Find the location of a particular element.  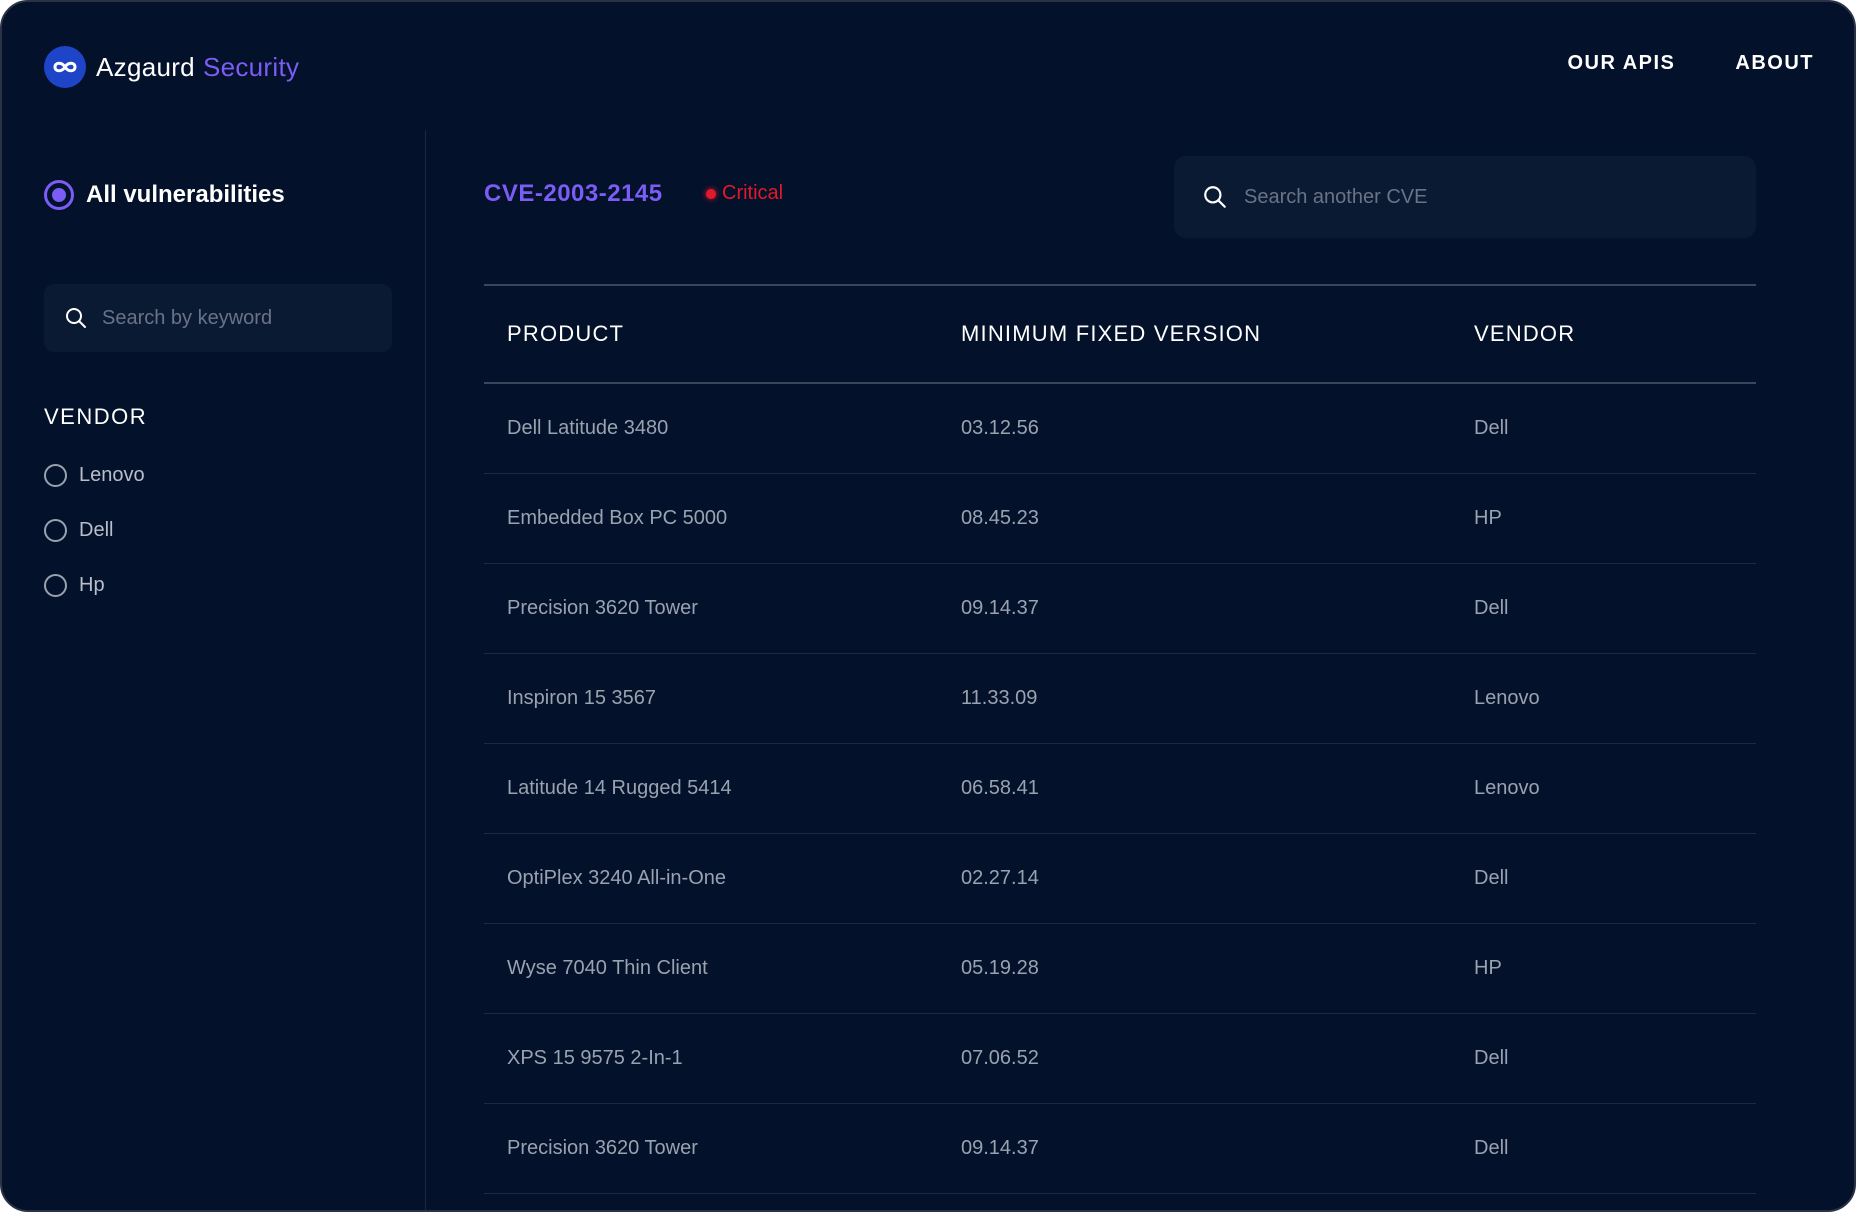

severity-badge: Critical is located at coordinates (744, 193).